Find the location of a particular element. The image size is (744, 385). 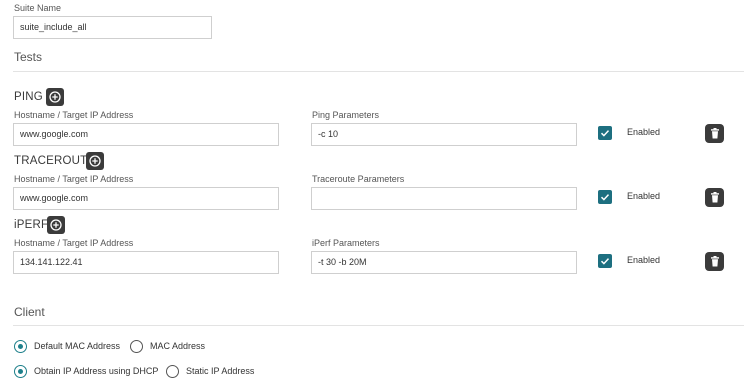

delete-traceroute-button is located at coordinates (714, 197).